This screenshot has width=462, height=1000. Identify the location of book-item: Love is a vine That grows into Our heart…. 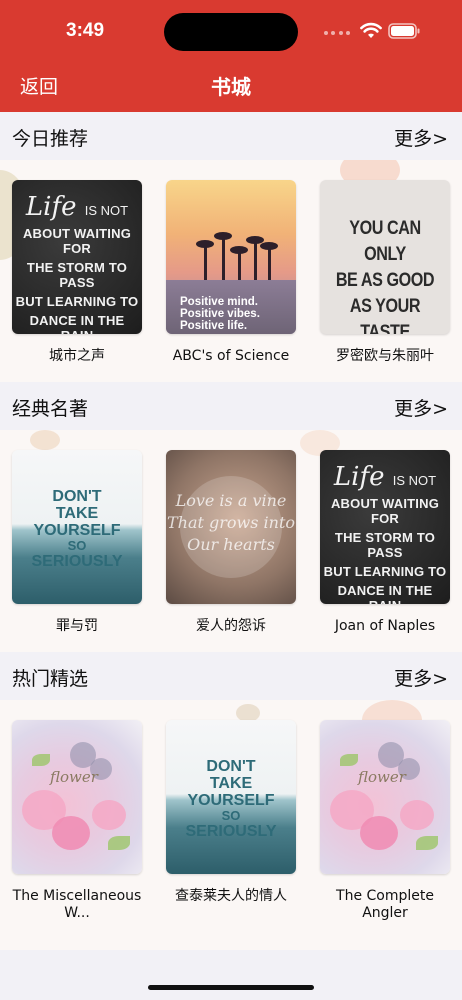
(231, 542).